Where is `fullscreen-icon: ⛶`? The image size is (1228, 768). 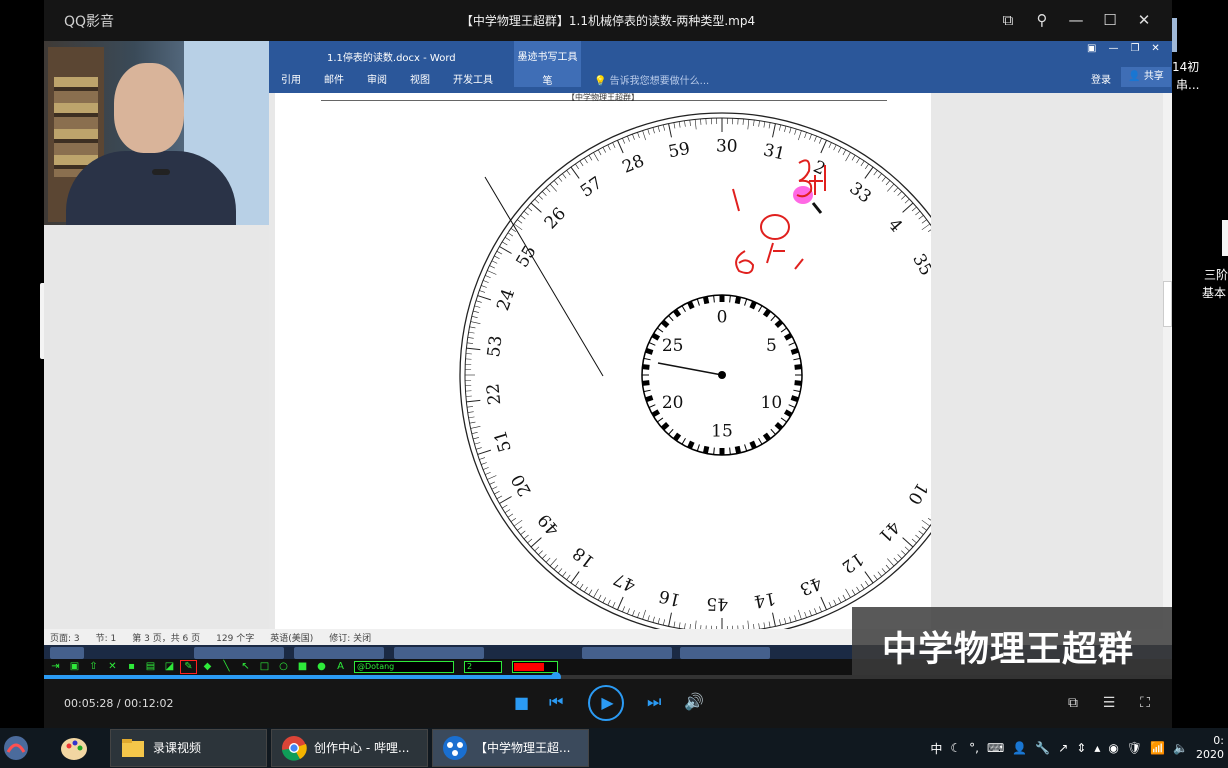 fullscreen-icon: ⛶ is located at coordinates (1145, 704).